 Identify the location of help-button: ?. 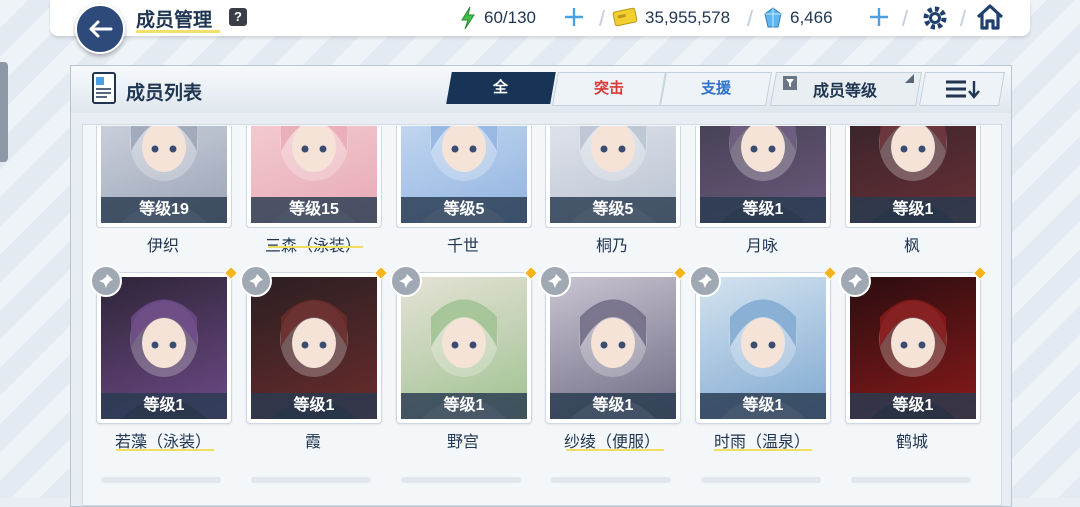
(238, 17).